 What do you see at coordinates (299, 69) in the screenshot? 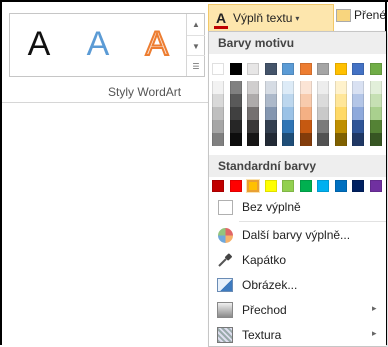
I see `theme-colors-row` at bounding box center [299, 69].